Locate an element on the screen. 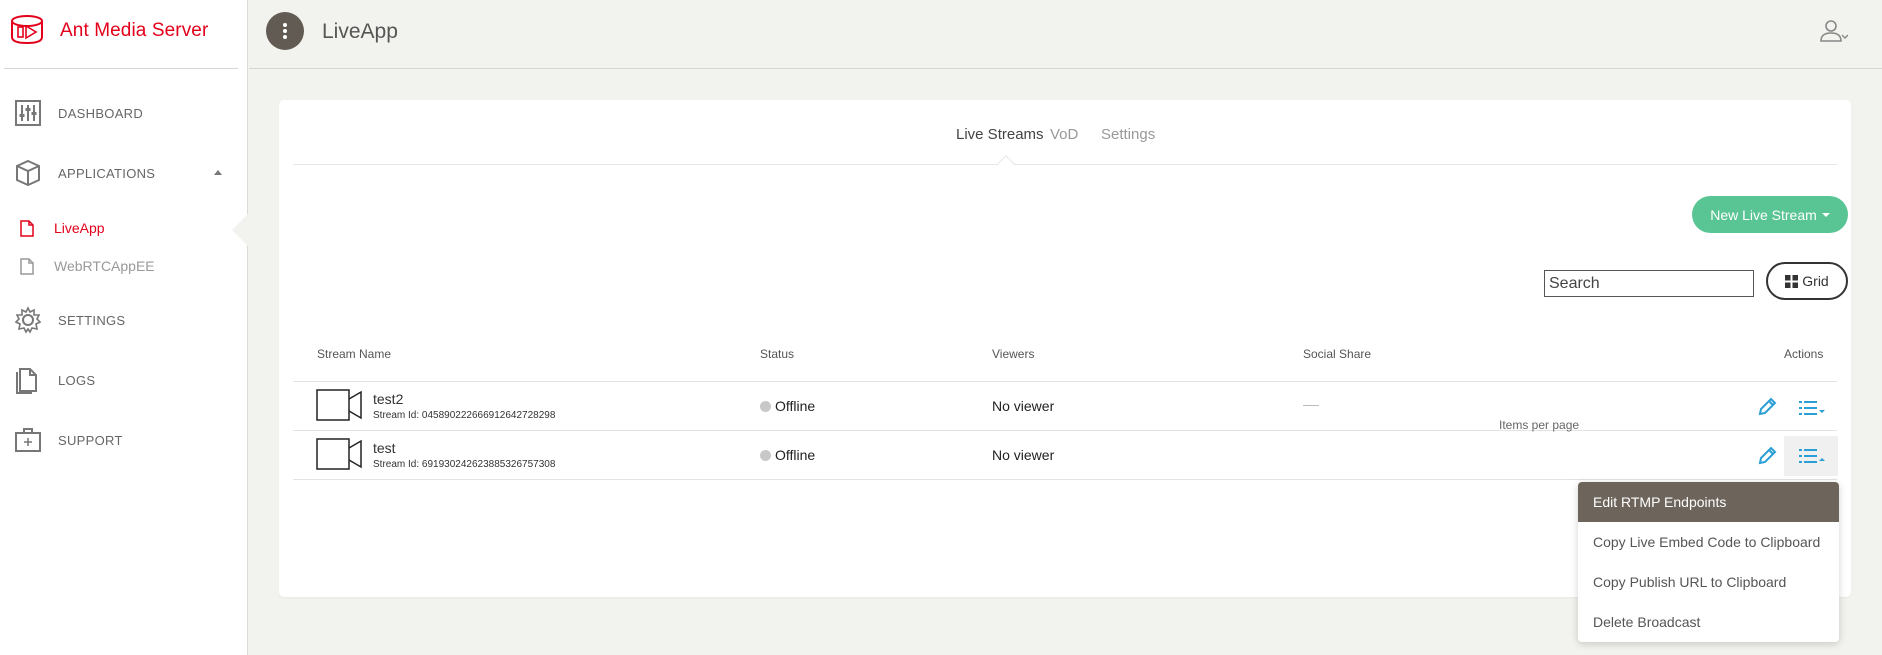  user-dropdown-icon is located at coordinates (1834, 31).